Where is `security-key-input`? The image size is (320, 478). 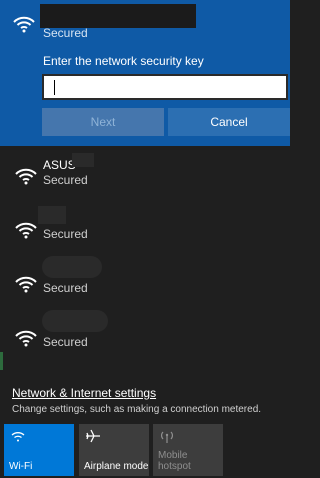 security-key-input is located at coordinates (165, 87).